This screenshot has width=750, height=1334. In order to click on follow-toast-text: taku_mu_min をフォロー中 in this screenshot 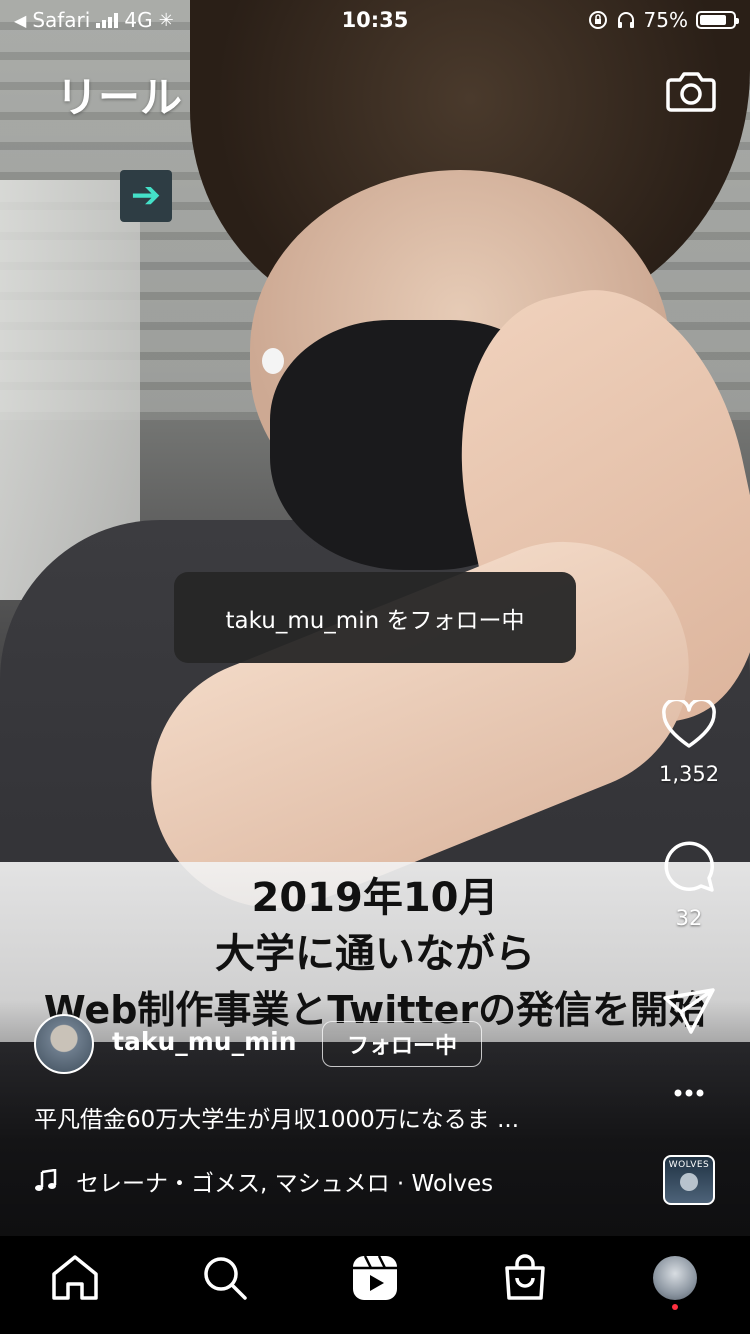, I will do `click(375, 620)`.